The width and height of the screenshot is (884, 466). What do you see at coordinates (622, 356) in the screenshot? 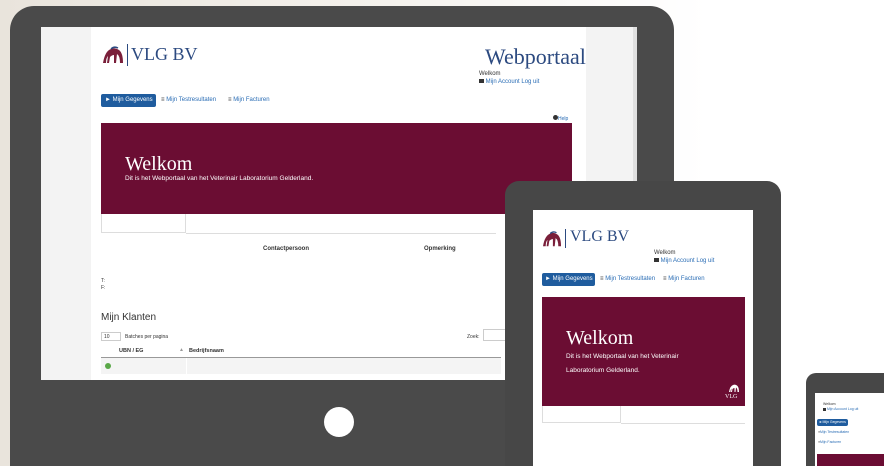
I see `hero-text-line1: Dit is het Webportaal van het Veterinair` at bounding box center [622, 356].